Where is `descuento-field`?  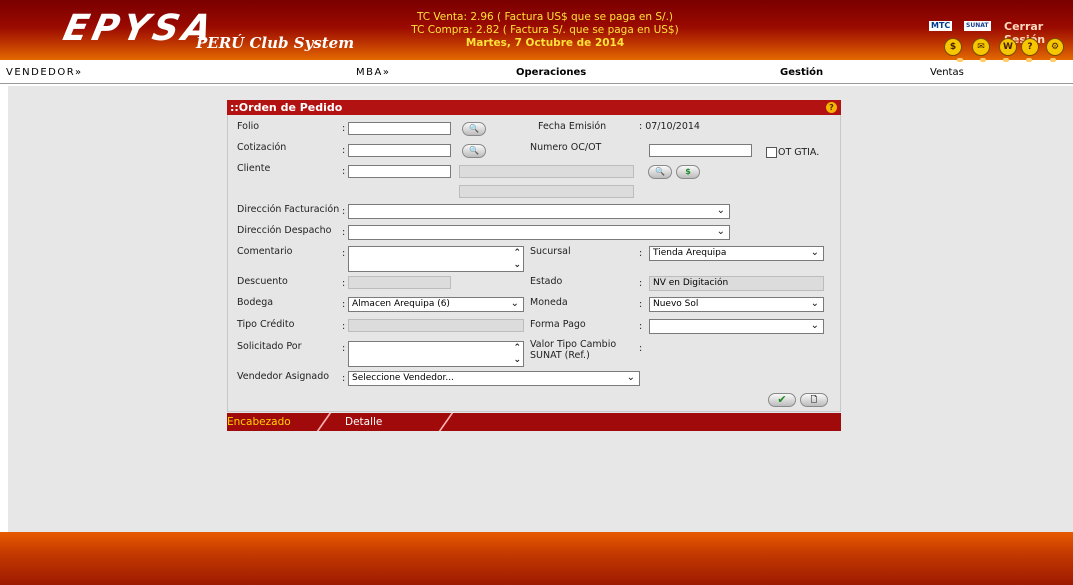 descuento-field is located at coordinates (399, 282).